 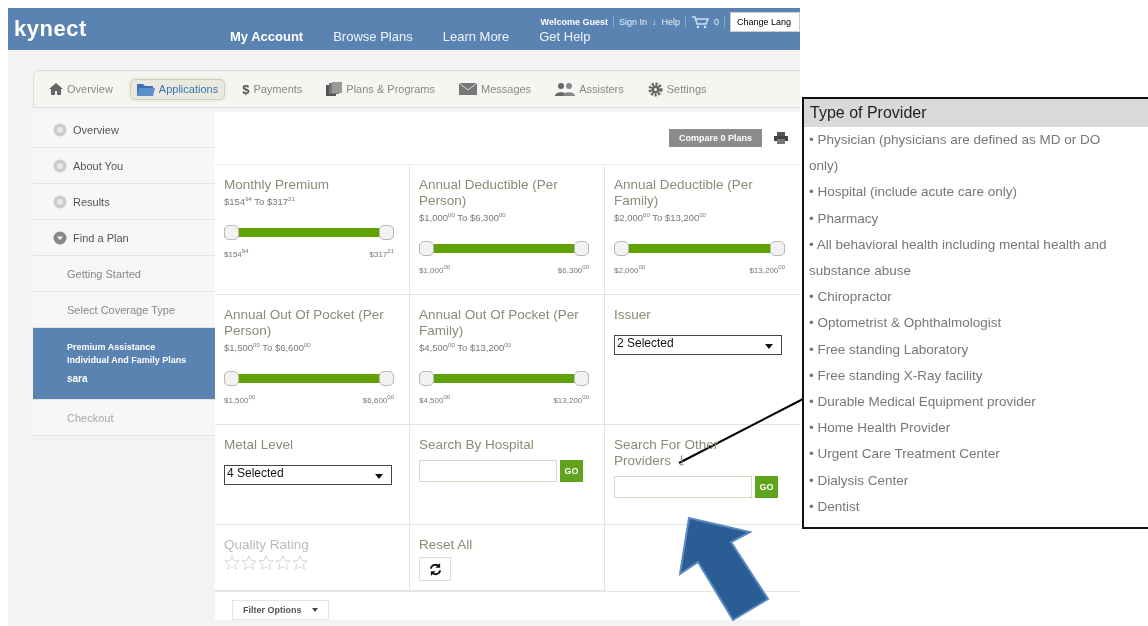 I want to click on tab: Applications, so click(x=177, y=89).